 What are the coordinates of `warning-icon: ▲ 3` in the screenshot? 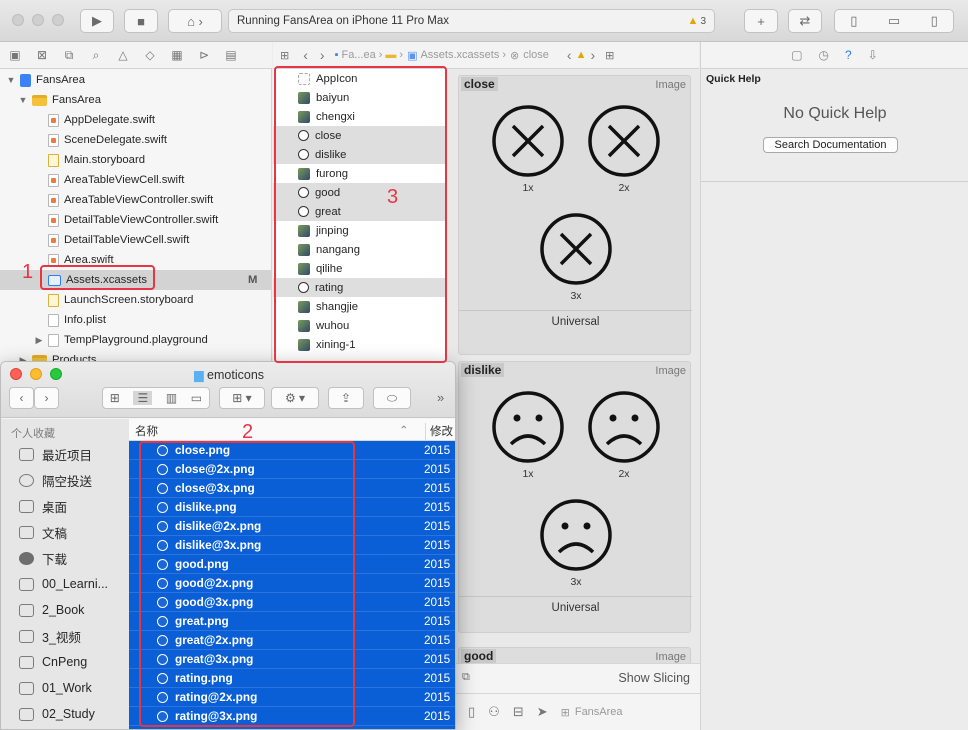 It's located at (697, 21).